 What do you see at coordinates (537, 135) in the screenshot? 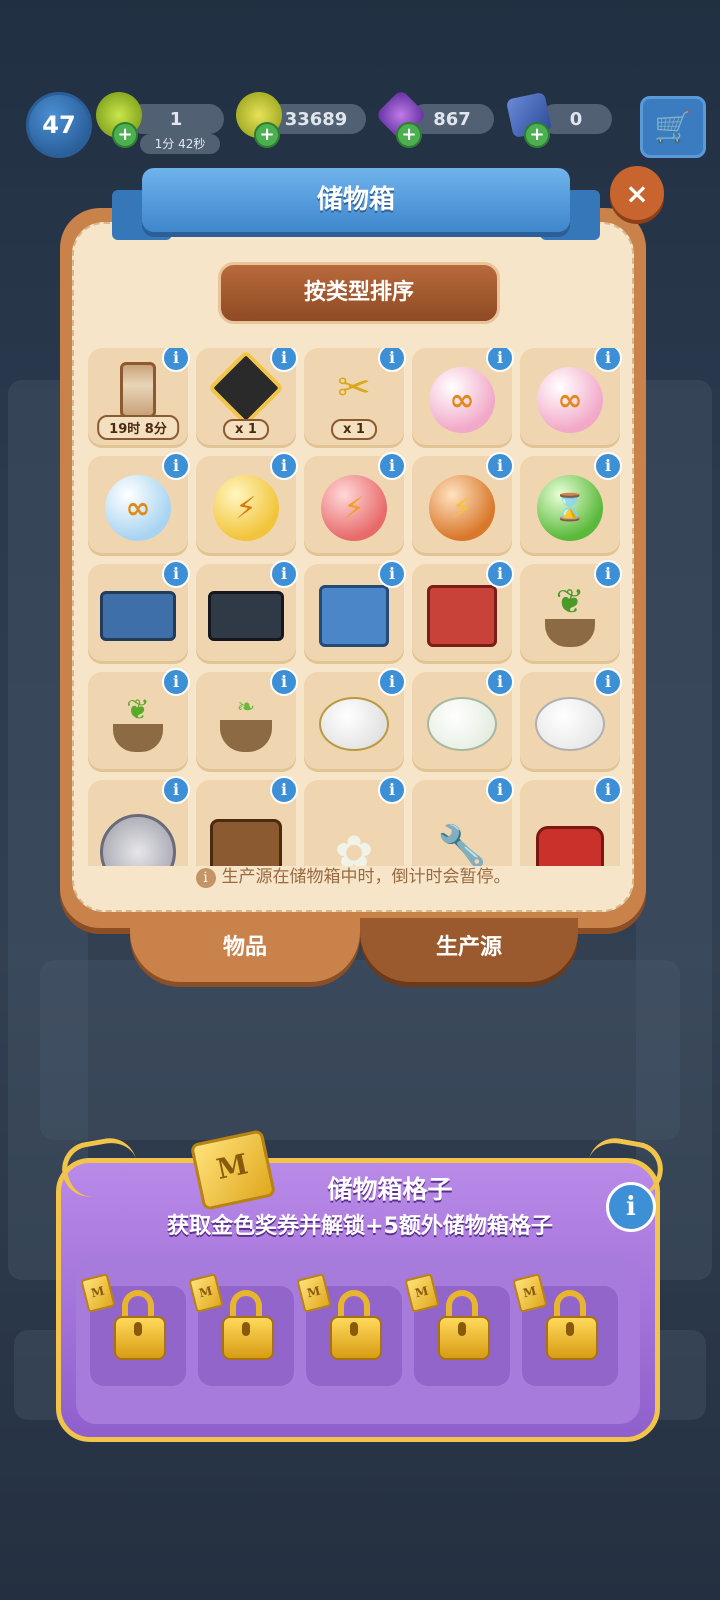
I see `cards-plus-button: +` at bounding box center [537, 135].